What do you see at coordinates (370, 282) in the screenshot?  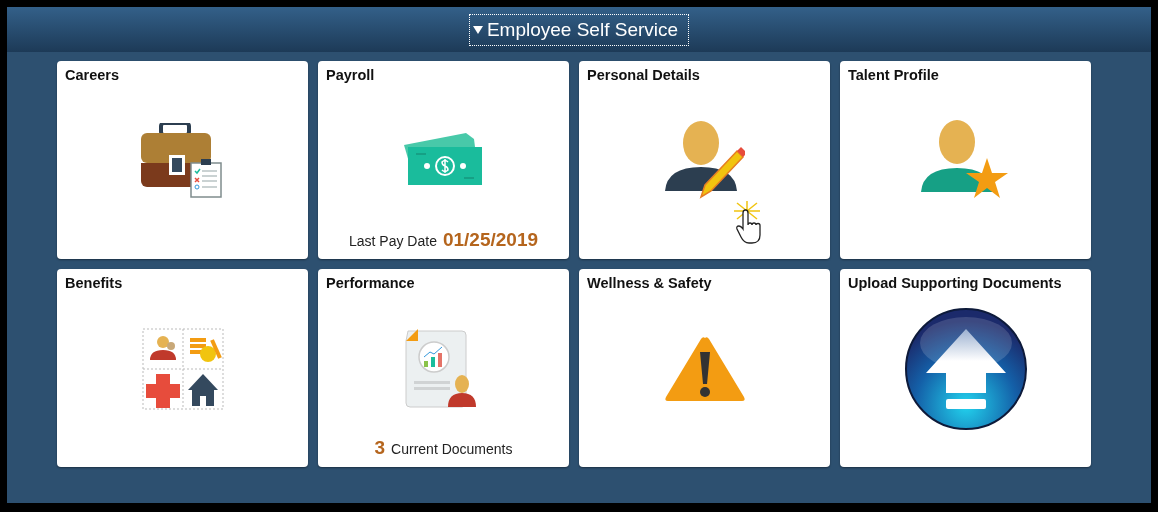 I see `tile-title: Performance` at bounding box center [370, 282].